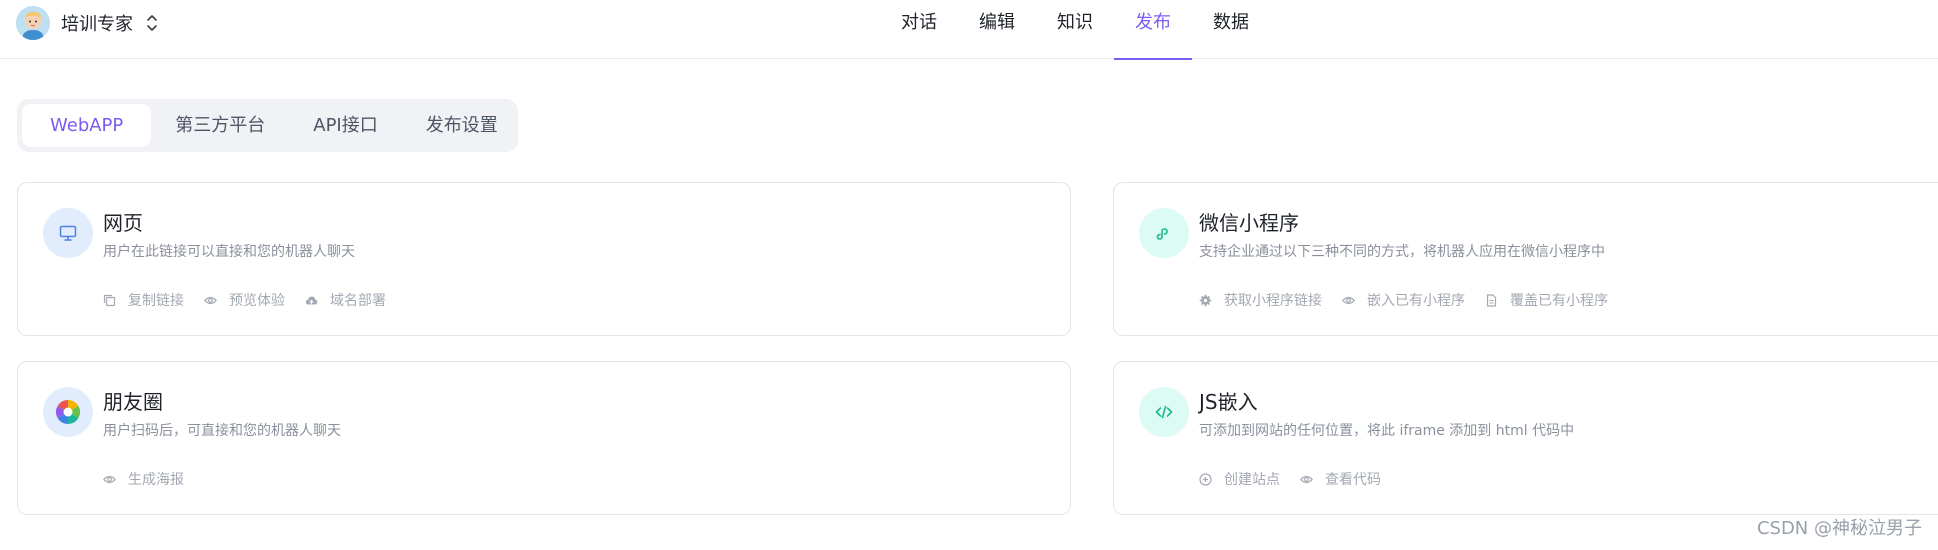  I want to click on card-actions: 创建站点 查看代码, so click(1300, 479).